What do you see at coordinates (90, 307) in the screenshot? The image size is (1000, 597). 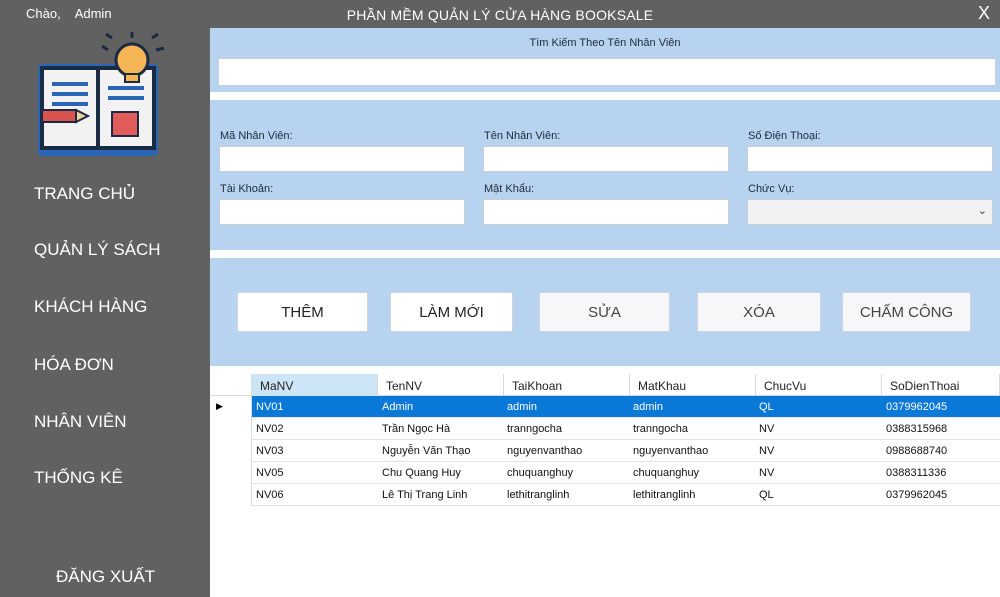 I see `nav-item-customers: KHÁCH HÀNG` at bounding box center [90, 307].